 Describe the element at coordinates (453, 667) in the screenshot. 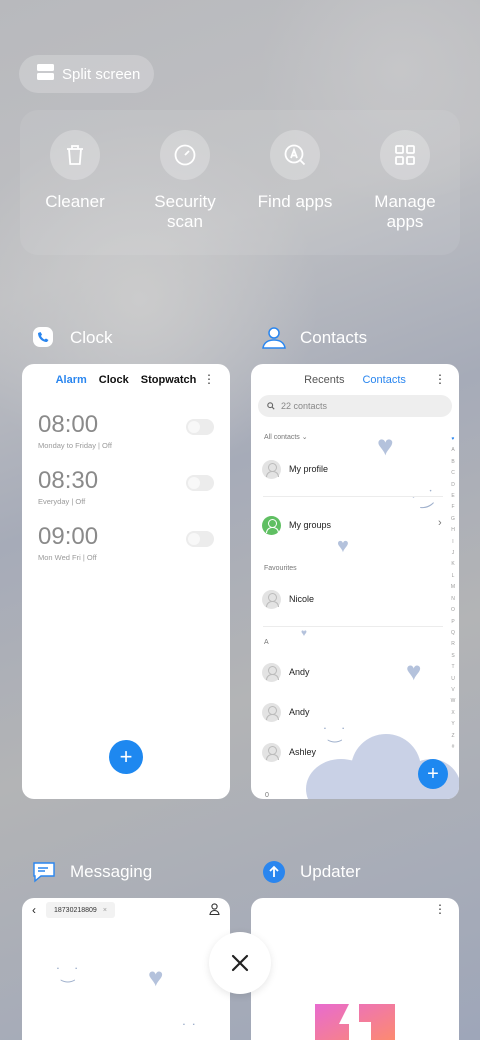

I see `alphabet-letter: T` at that location.